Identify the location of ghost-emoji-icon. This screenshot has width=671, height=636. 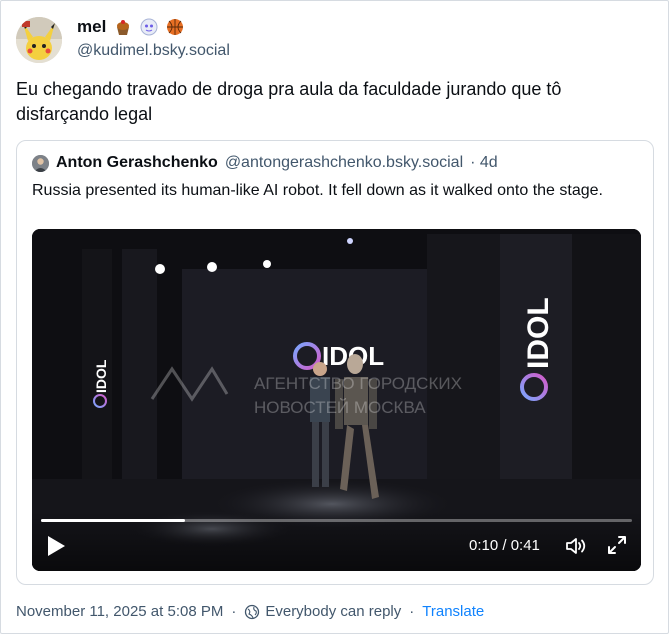
(149, 27).